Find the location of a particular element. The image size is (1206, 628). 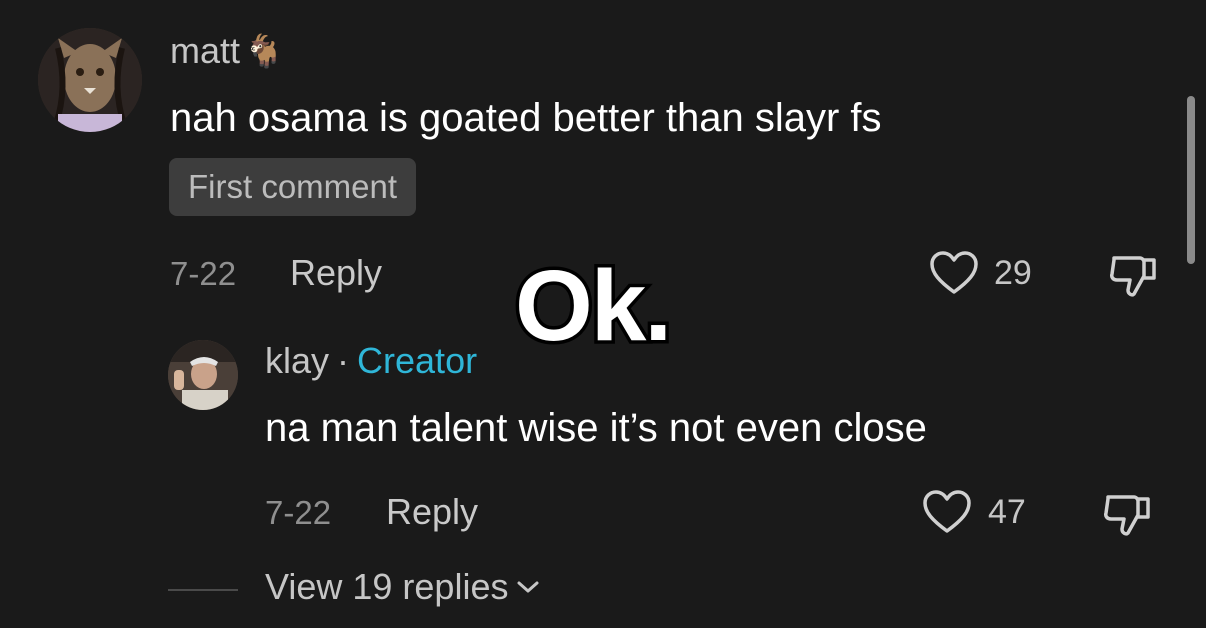

view-replies-divider is located at coordinates (203, 590).